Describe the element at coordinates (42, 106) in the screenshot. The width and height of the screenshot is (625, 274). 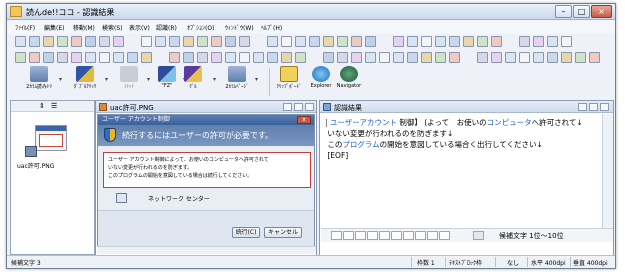
I see `move-icon: ⇕` at that location.